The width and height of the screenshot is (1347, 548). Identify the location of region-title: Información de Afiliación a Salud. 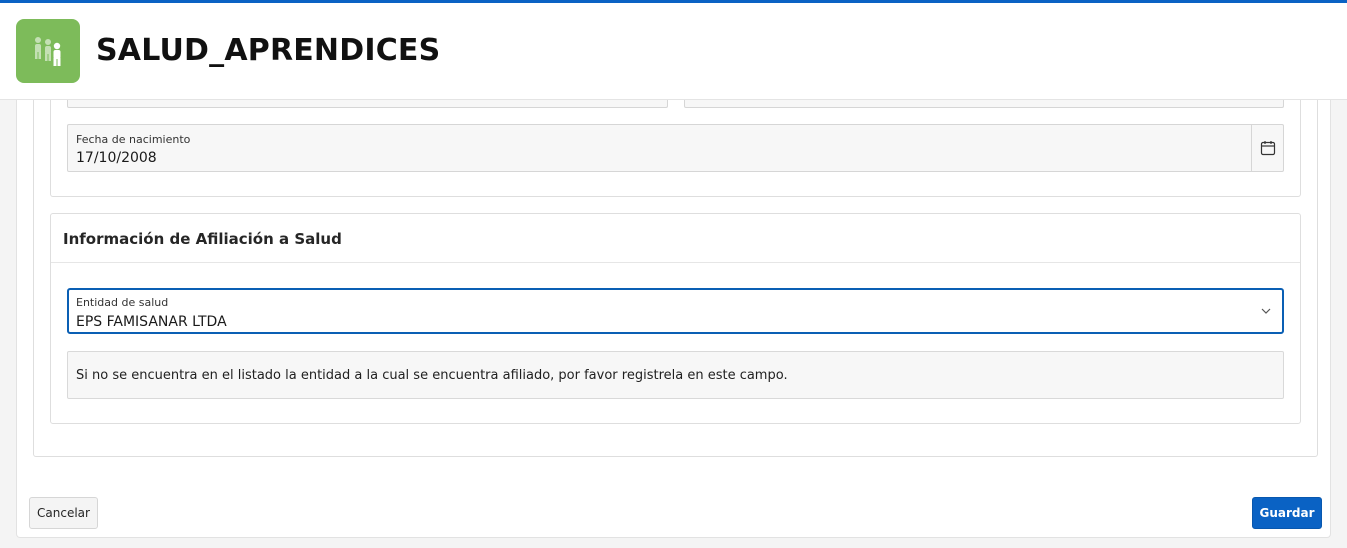
(202, 239).